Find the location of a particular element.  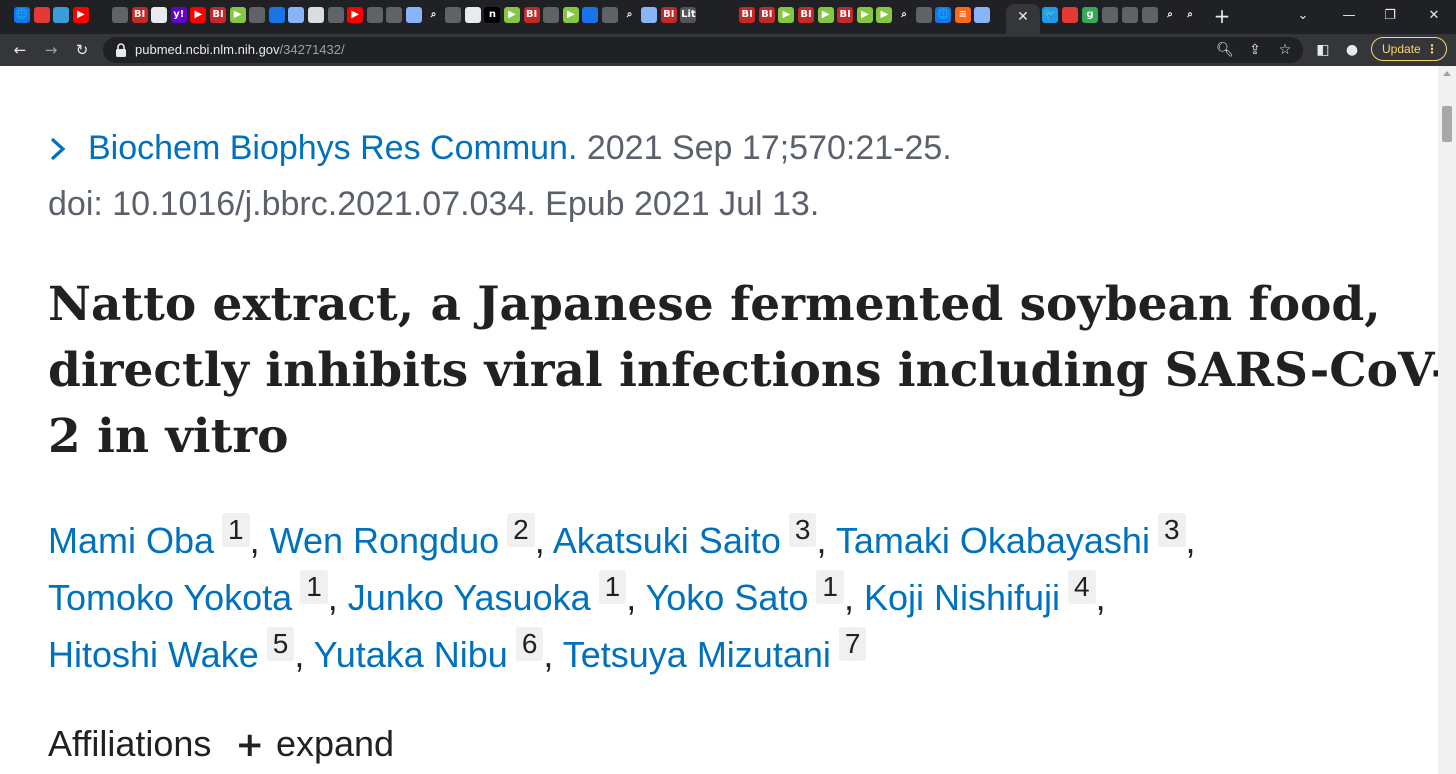

tab-lit-icon: Lit is located at coordinates (688, 15).